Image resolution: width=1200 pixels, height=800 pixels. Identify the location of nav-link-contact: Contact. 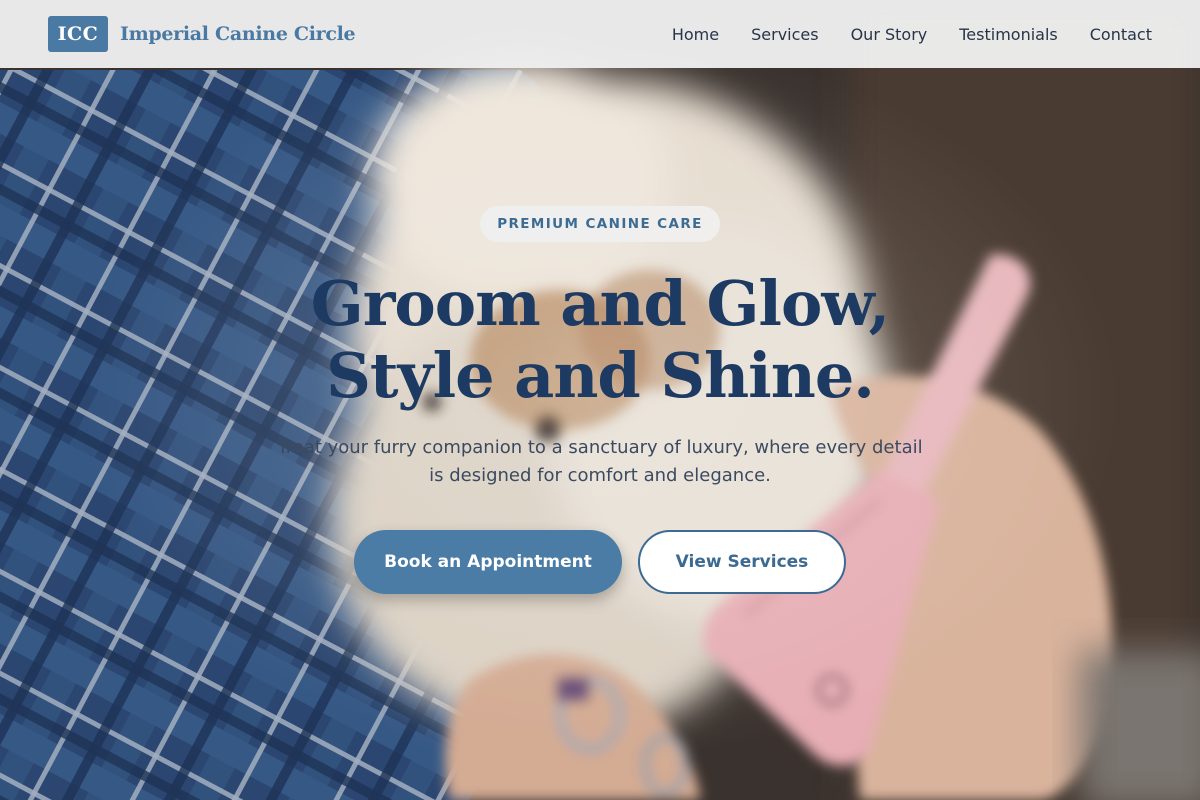
(1121, 34).